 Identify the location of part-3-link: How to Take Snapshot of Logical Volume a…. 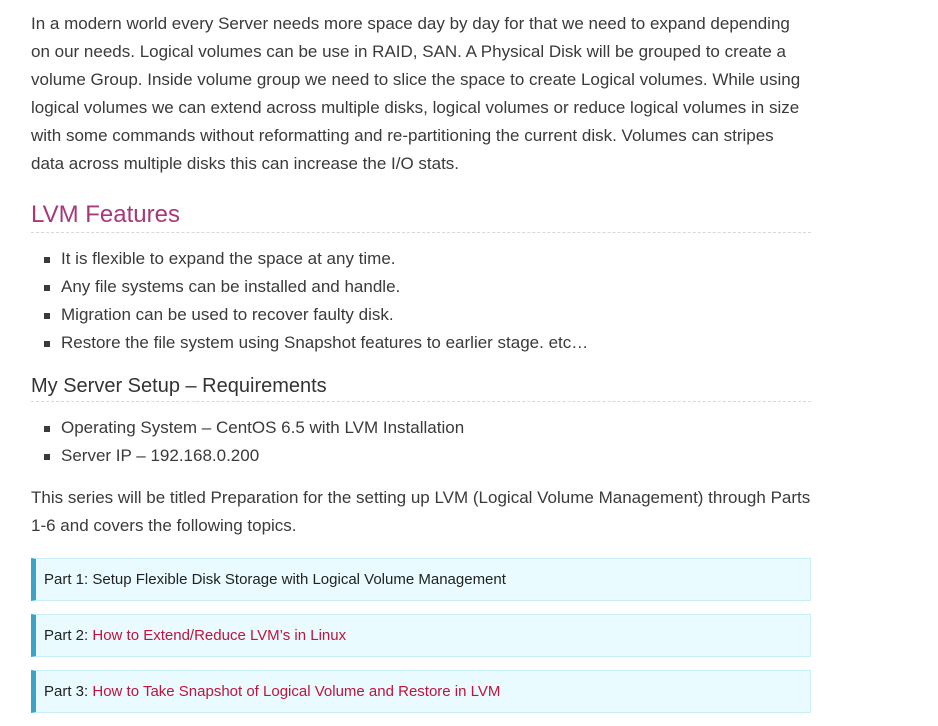
(296, 691).